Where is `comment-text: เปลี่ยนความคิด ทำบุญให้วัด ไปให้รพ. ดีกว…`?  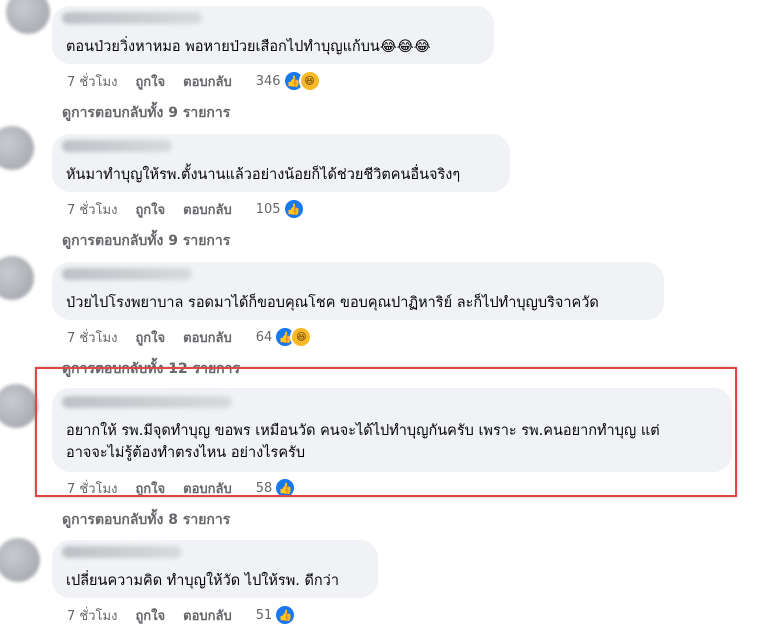
comment-text: เปลี่ยนความคิด ทำบุญให้วัด ไปให้รพ. ดีกว… is located at coordinates (202, 581).